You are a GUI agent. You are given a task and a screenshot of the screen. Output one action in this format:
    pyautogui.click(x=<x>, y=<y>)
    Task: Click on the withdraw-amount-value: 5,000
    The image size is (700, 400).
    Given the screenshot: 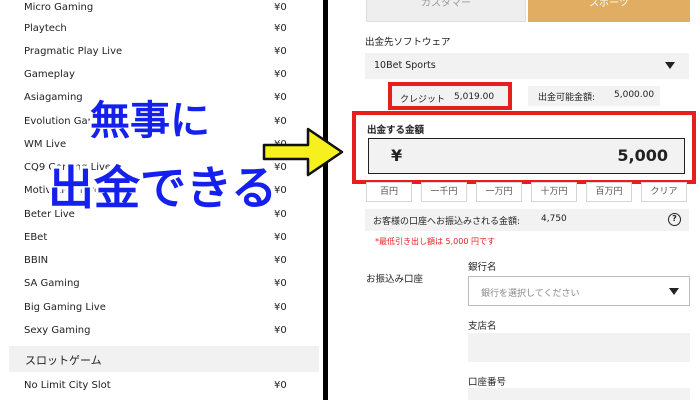 What is the action you would take?
    pyautogui.click(x=642, y=155)
    